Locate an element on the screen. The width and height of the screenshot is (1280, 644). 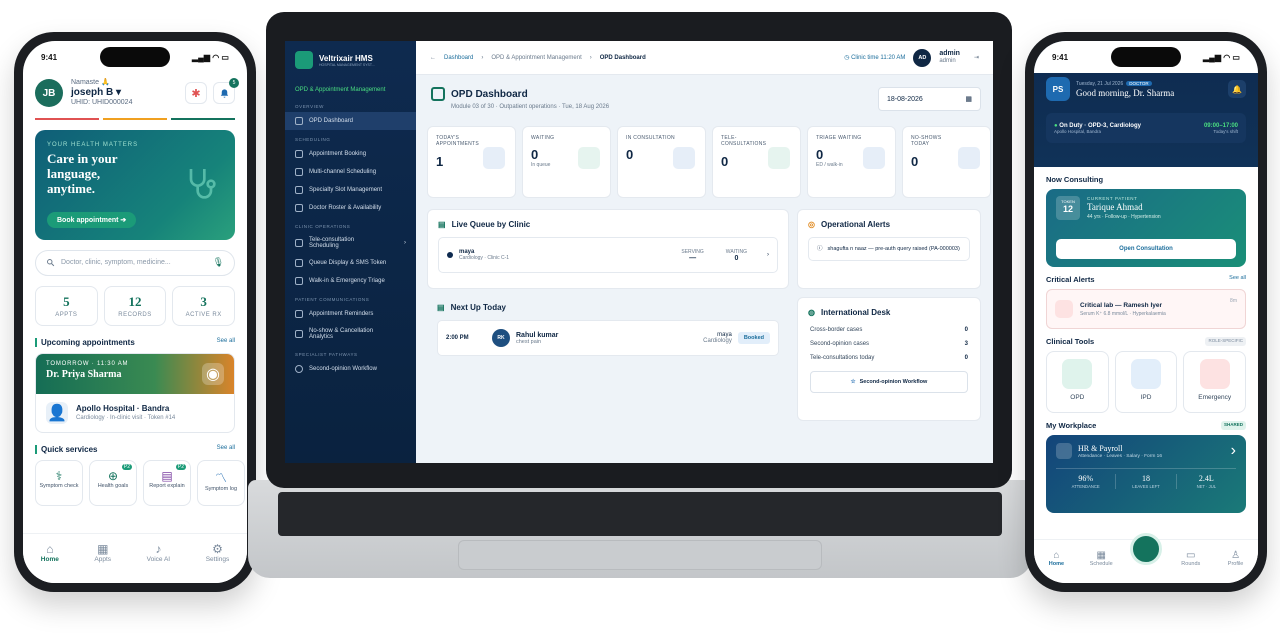
clinical-tools-header: Clinical Tools ROLE-SPECIFIC is located at coordinates (1146, 341).